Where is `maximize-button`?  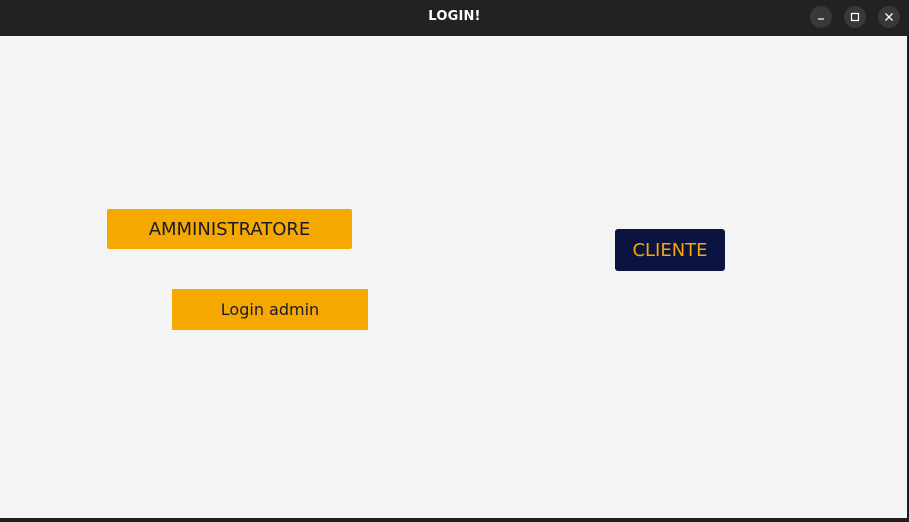
maximize-button is located at coordinates (855, 17).